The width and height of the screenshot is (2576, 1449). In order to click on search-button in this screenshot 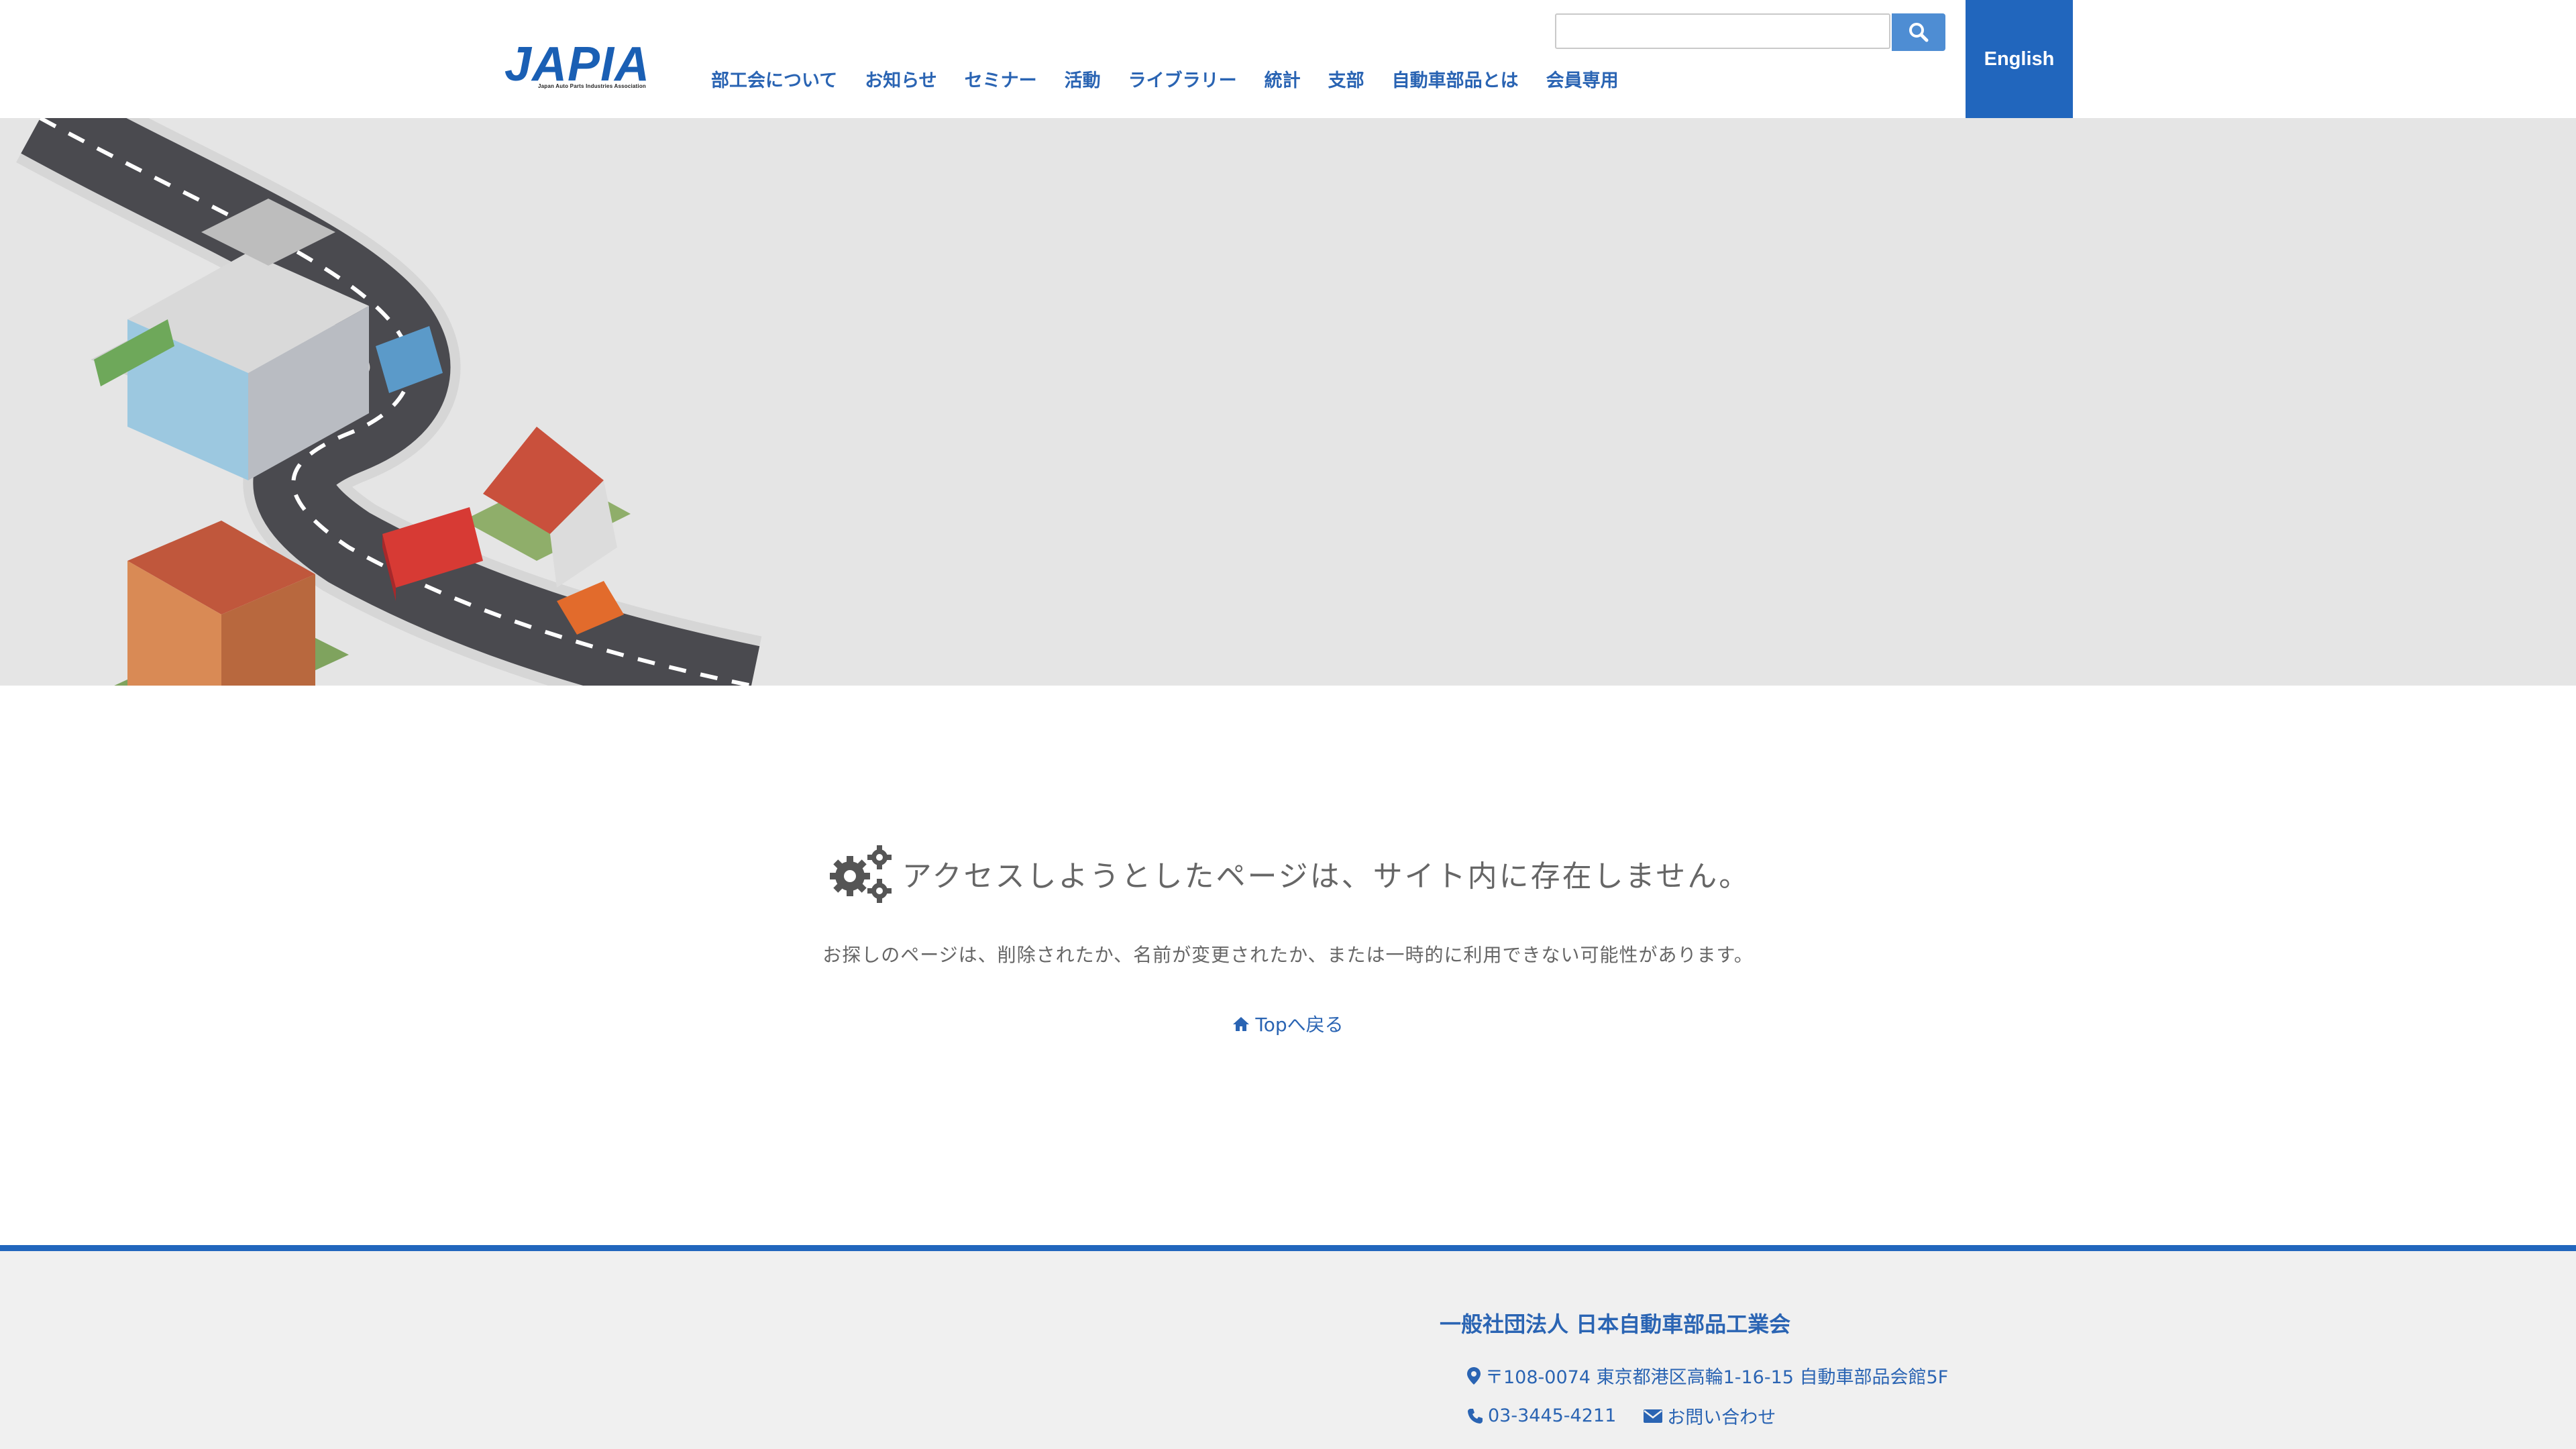, I will do `click(1918, 32)`.